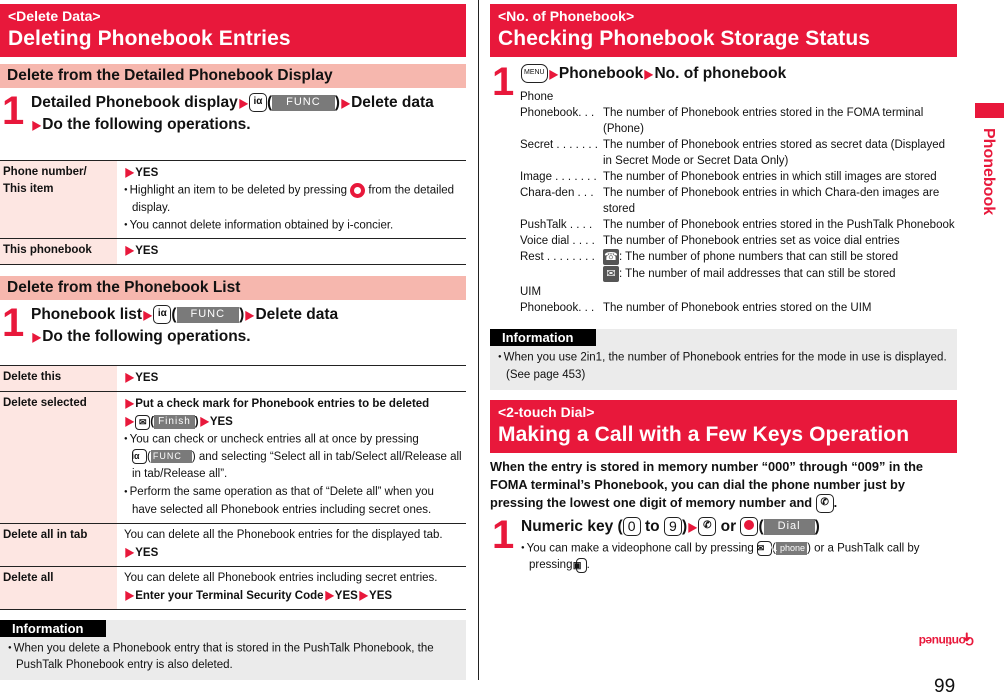  What do you see at coordinates (174, 422) in the screenshot?
I see `finish-softkey: Finish` at bounding box center [174, 422].